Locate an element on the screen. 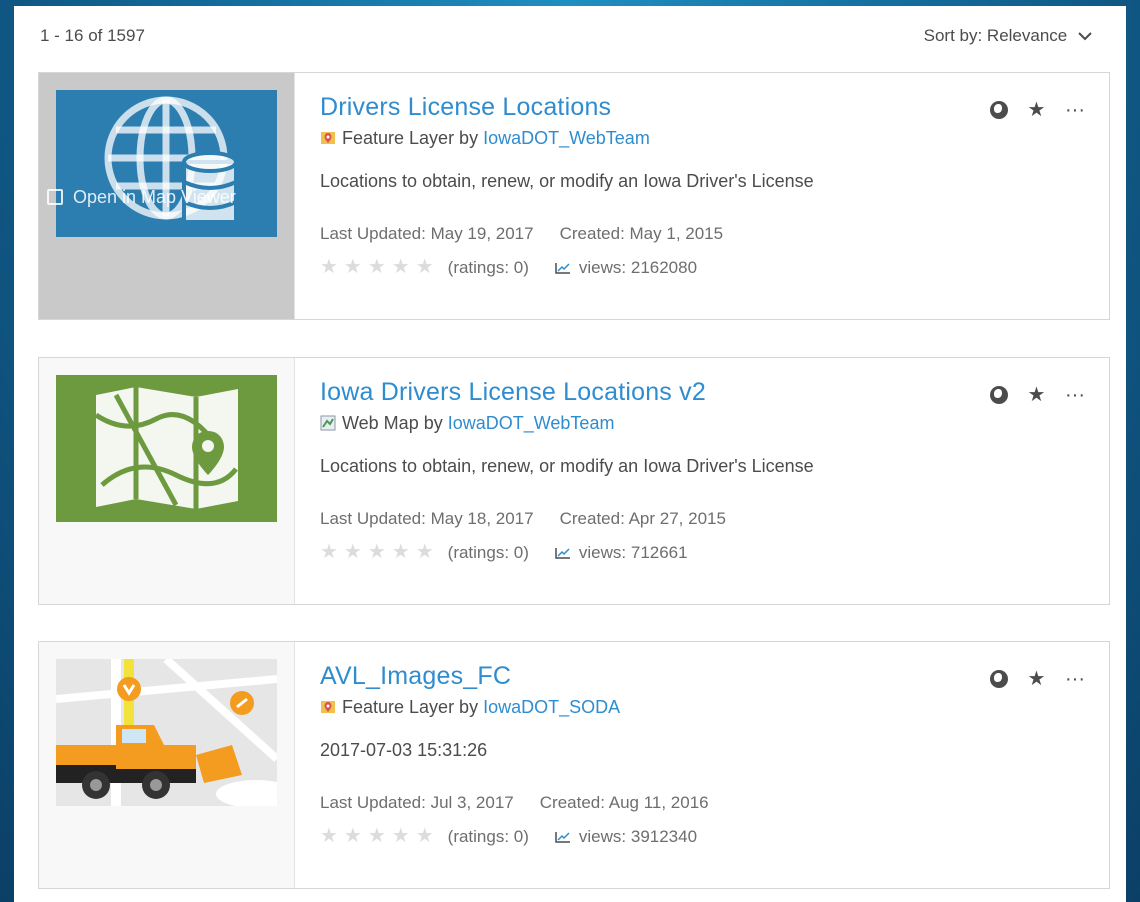 This screenshot has height=902, width=1140. item-type-line: Web Map by IowaDOT_WebTeam is located at coordinates (714, 423).